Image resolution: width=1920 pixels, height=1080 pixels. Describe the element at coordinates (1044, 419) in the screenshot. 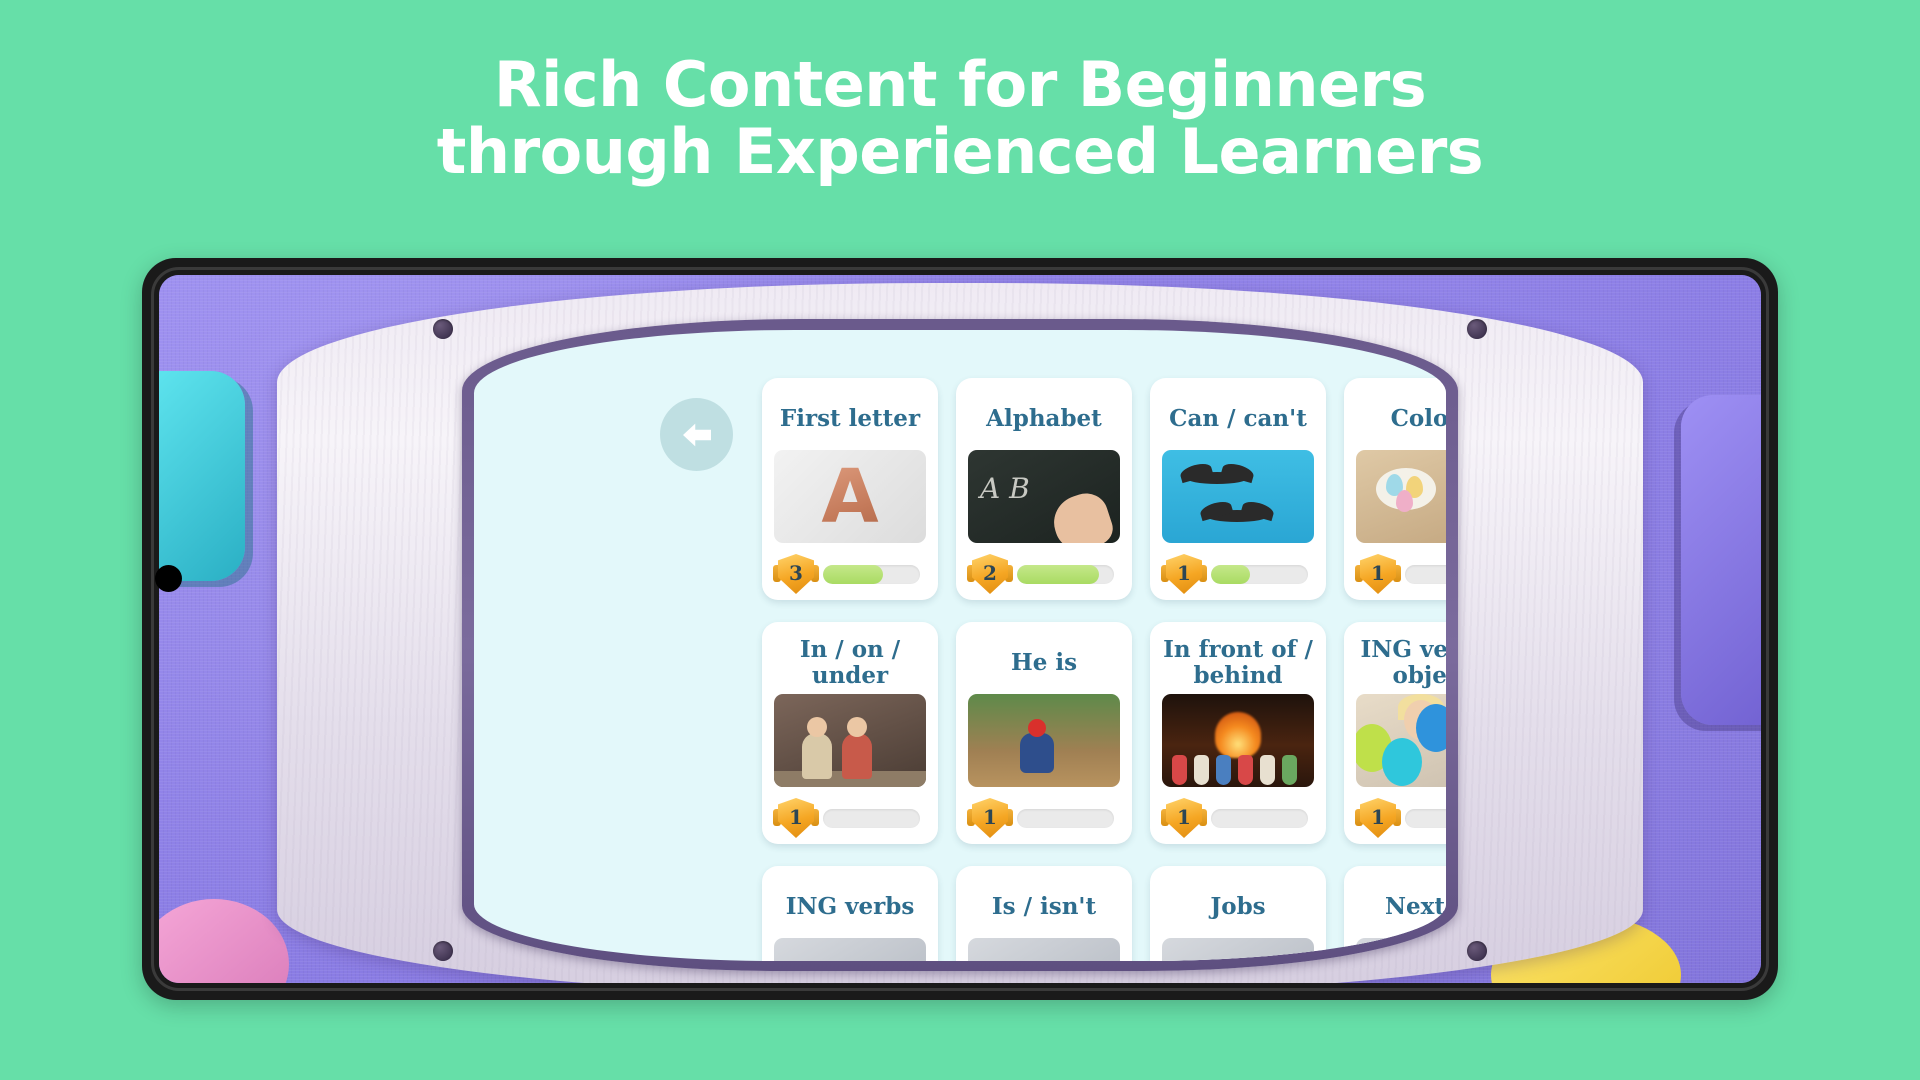

I see `card-title: Alphabet` at that location.